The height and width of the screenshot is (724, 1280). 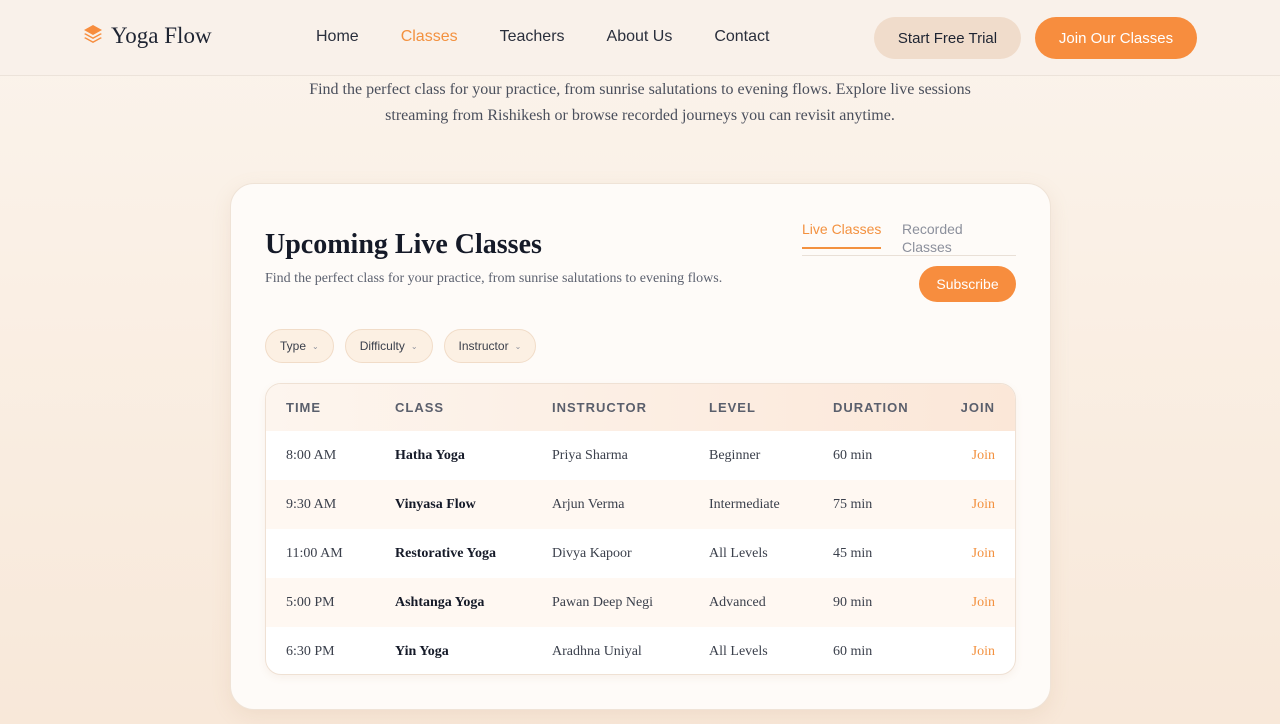 I want to click on cell-instructor: Divya Kapoor, so click(x=592, y=553).